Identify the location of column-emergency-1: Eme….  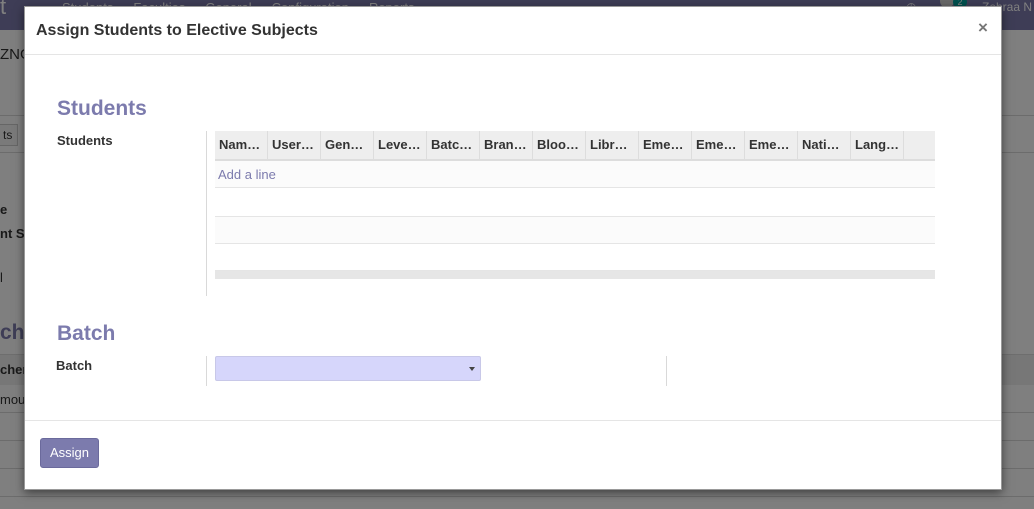
(665, 145).